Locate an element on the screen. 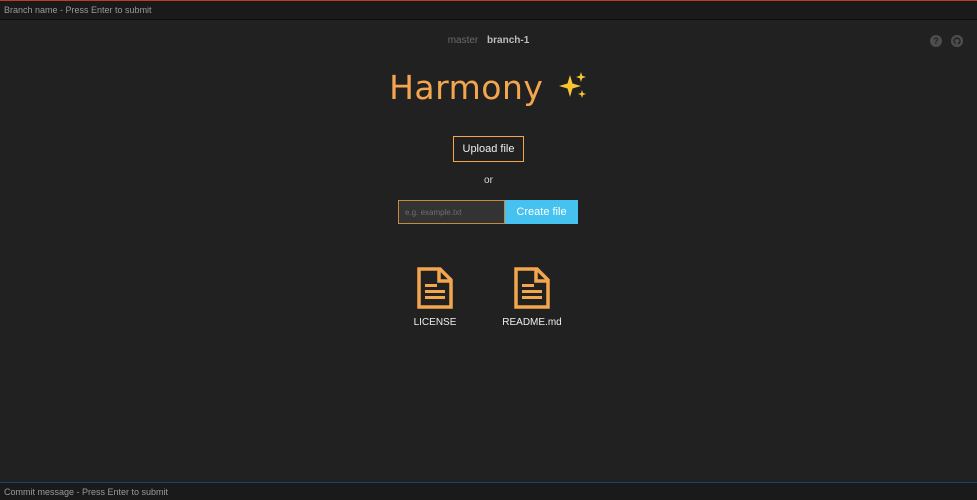 The image size is (977, 500). file-item-readme: README.md is located at coordinates (532, 297).